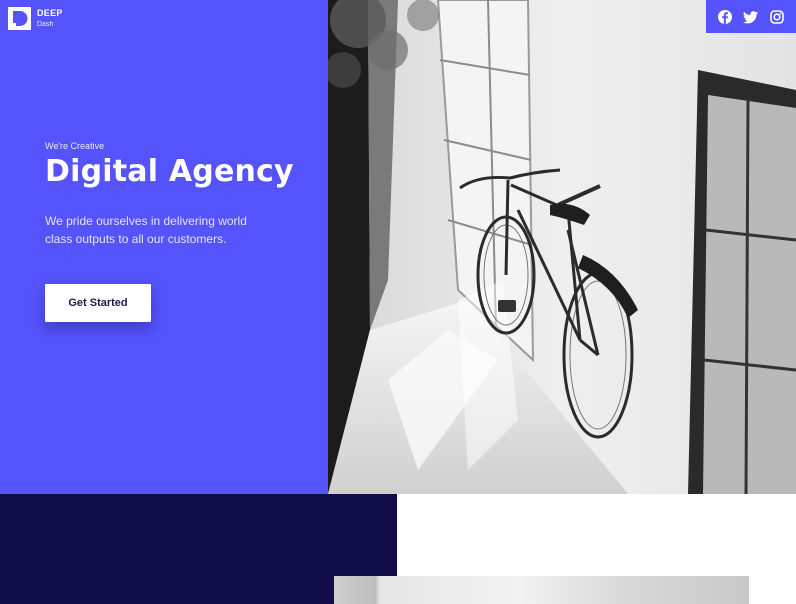 The width and height of the screenshot is (796, 604). What do you see at coordinates (777, 17) in the screenshot?
I see `instagram-icon` at bounding box center [777, 17].